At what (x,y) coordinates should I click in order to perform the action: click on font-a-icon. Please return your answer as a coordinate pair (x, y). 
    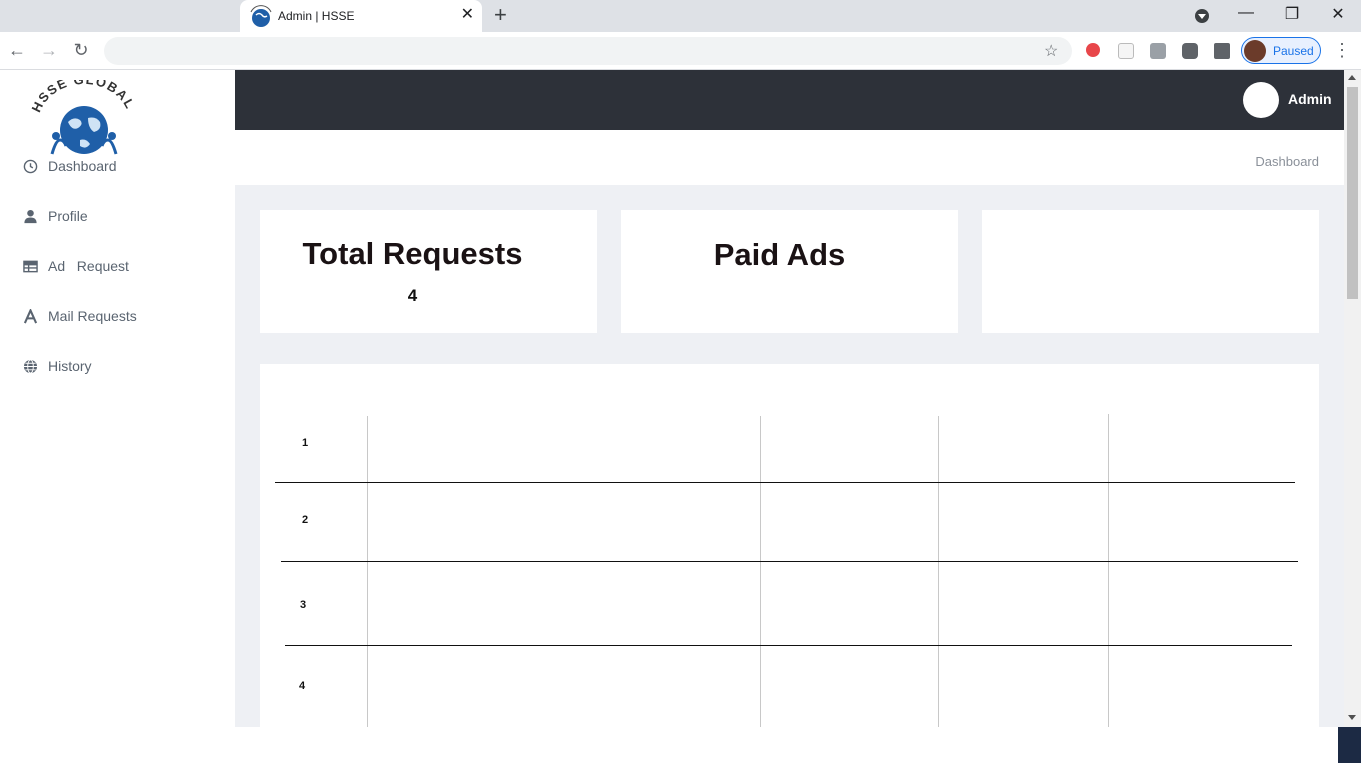
    Looking at the image, I should click on (30, 316).